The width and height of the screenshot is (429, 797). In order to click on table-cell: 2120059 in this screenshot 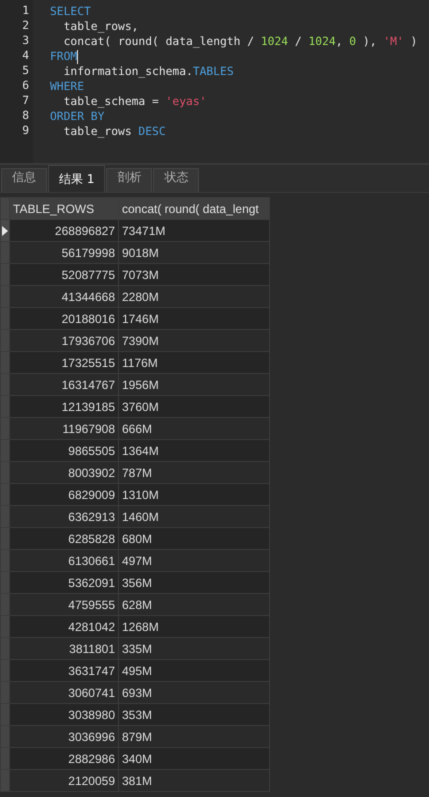, I will do `click(64, 781)`.